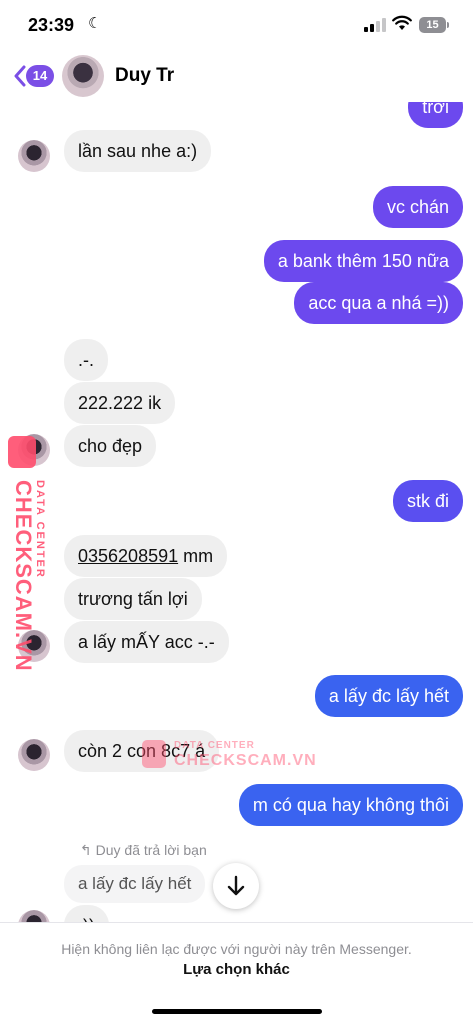  I want to click on arrow-down-icon, so click(236, 885).